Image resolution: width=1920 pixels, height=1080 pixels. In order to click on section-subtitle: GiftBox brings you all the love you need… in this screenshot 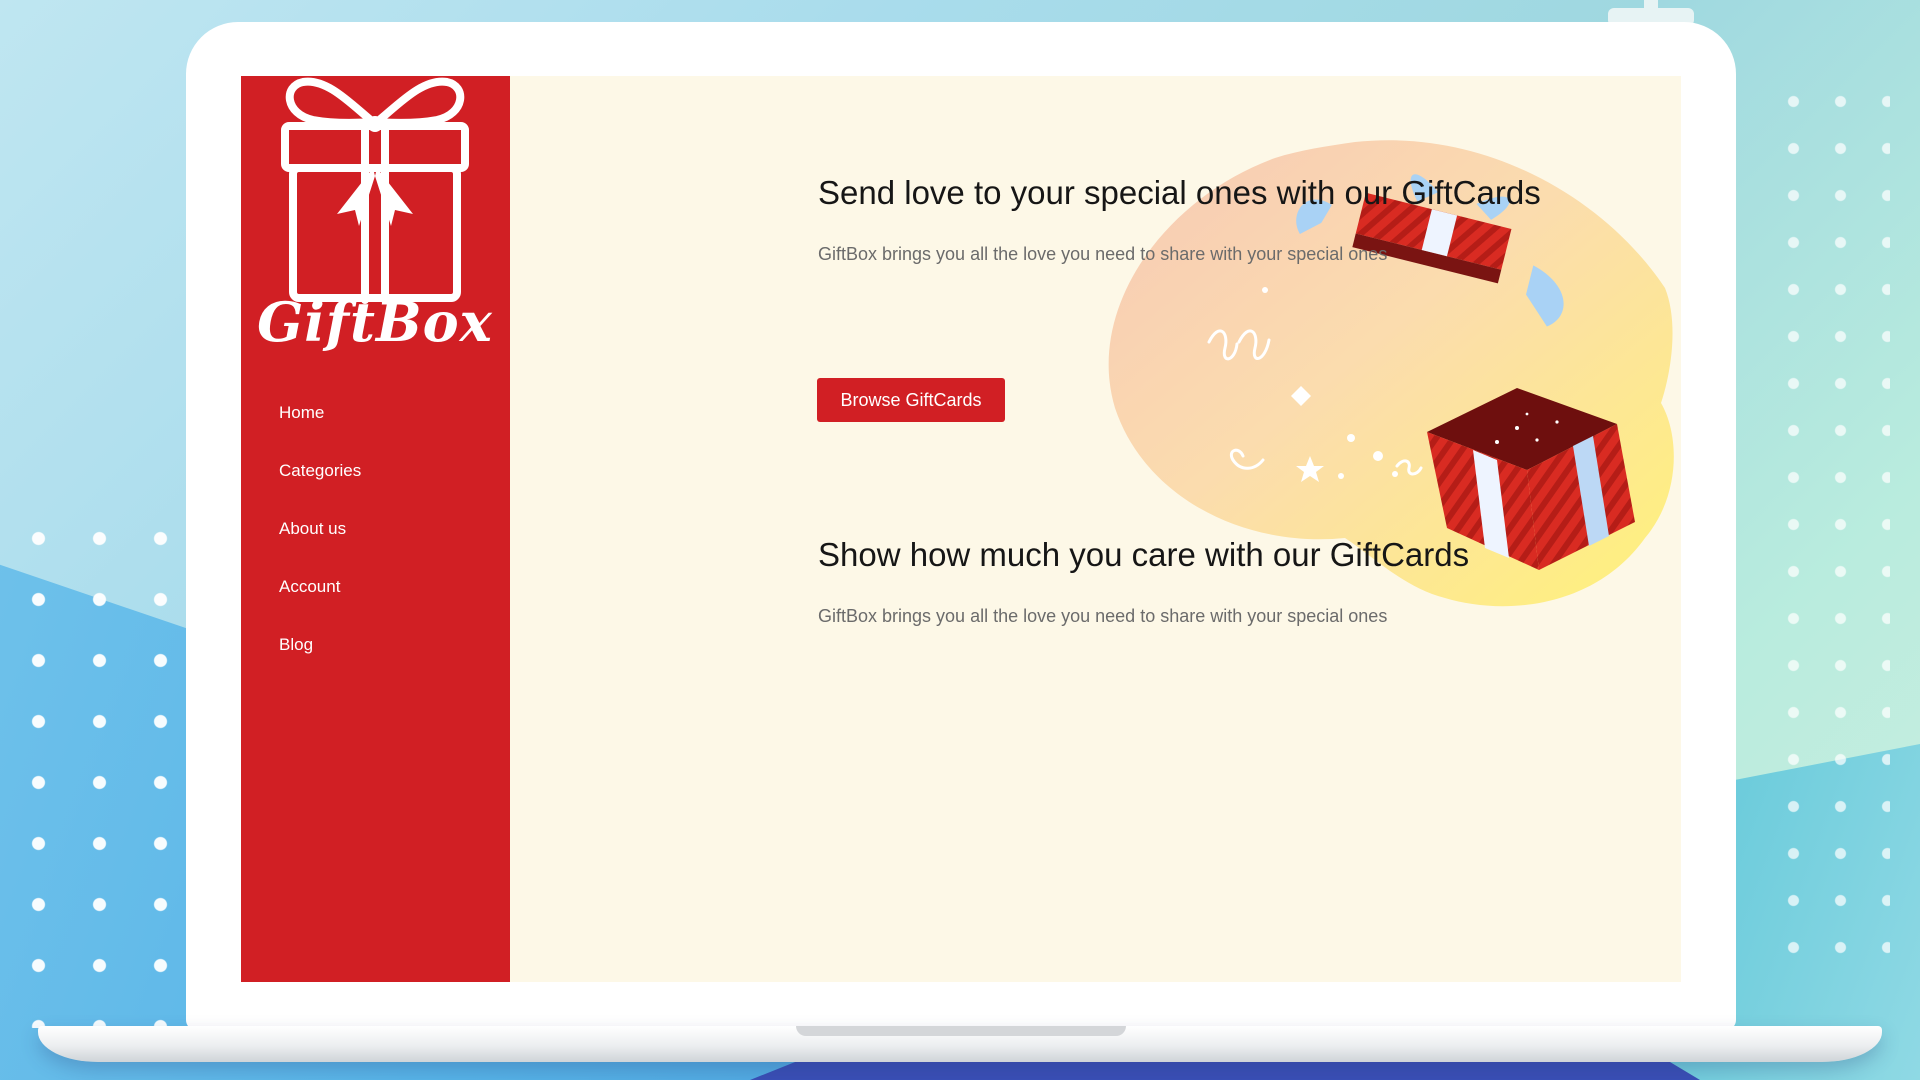, I will do `click(1103, 616)`.